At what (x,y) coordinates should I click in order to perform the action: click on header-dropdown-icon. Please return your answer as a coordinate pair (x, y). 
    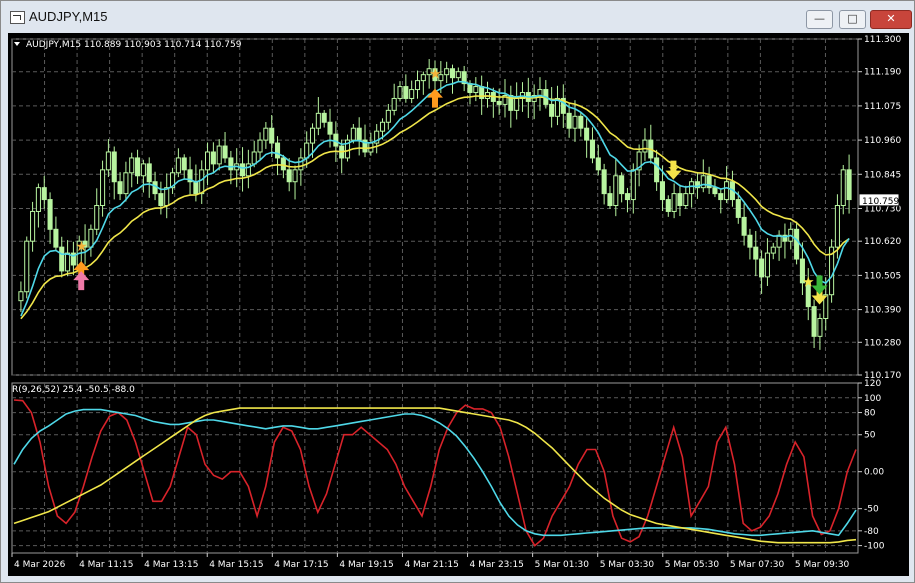
    Looking at the image, I should click on (17, 44).